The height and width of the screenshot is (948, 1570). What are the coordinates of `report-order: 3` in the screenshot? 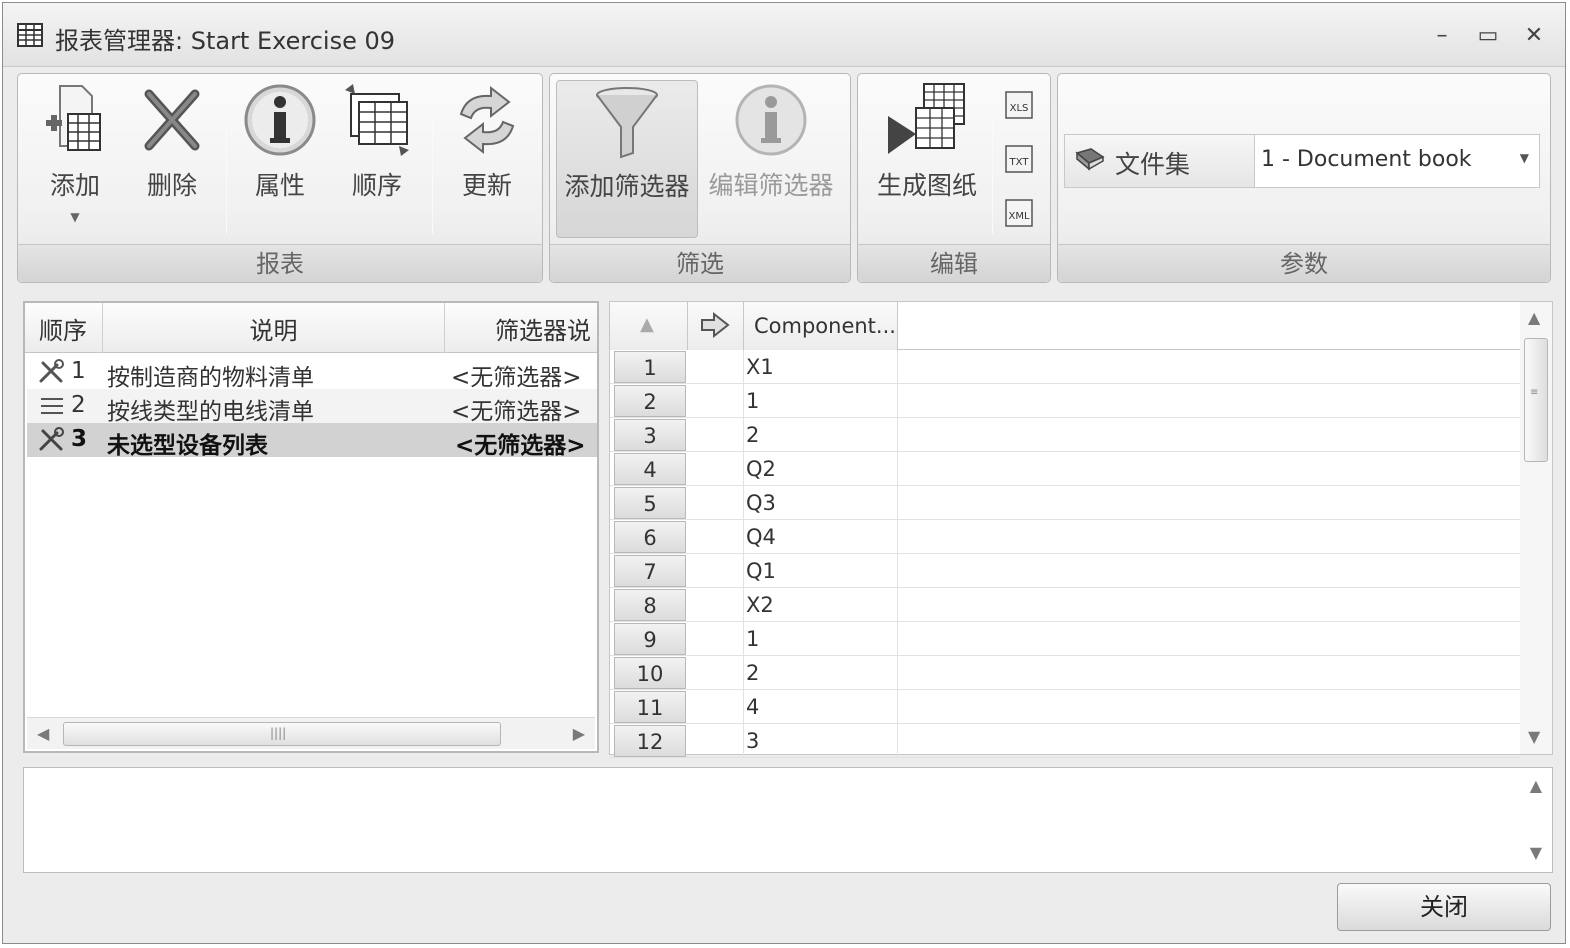 It's located at (79, 439).